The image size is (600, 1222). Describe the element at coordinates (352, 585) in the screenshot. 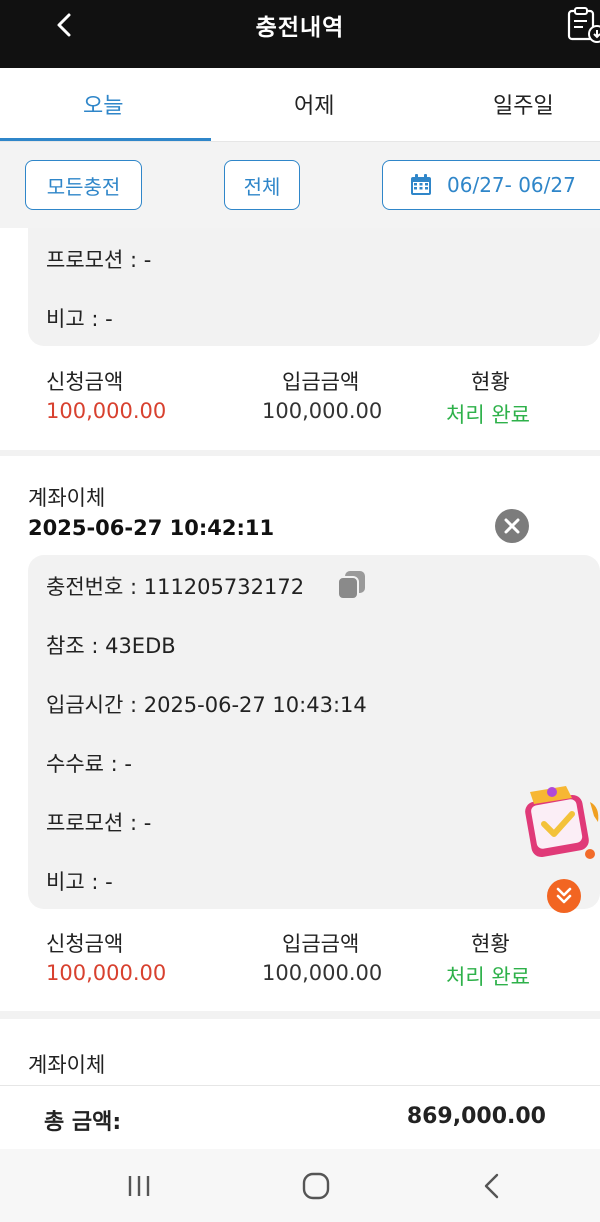

I see `copy-icon` at that location.